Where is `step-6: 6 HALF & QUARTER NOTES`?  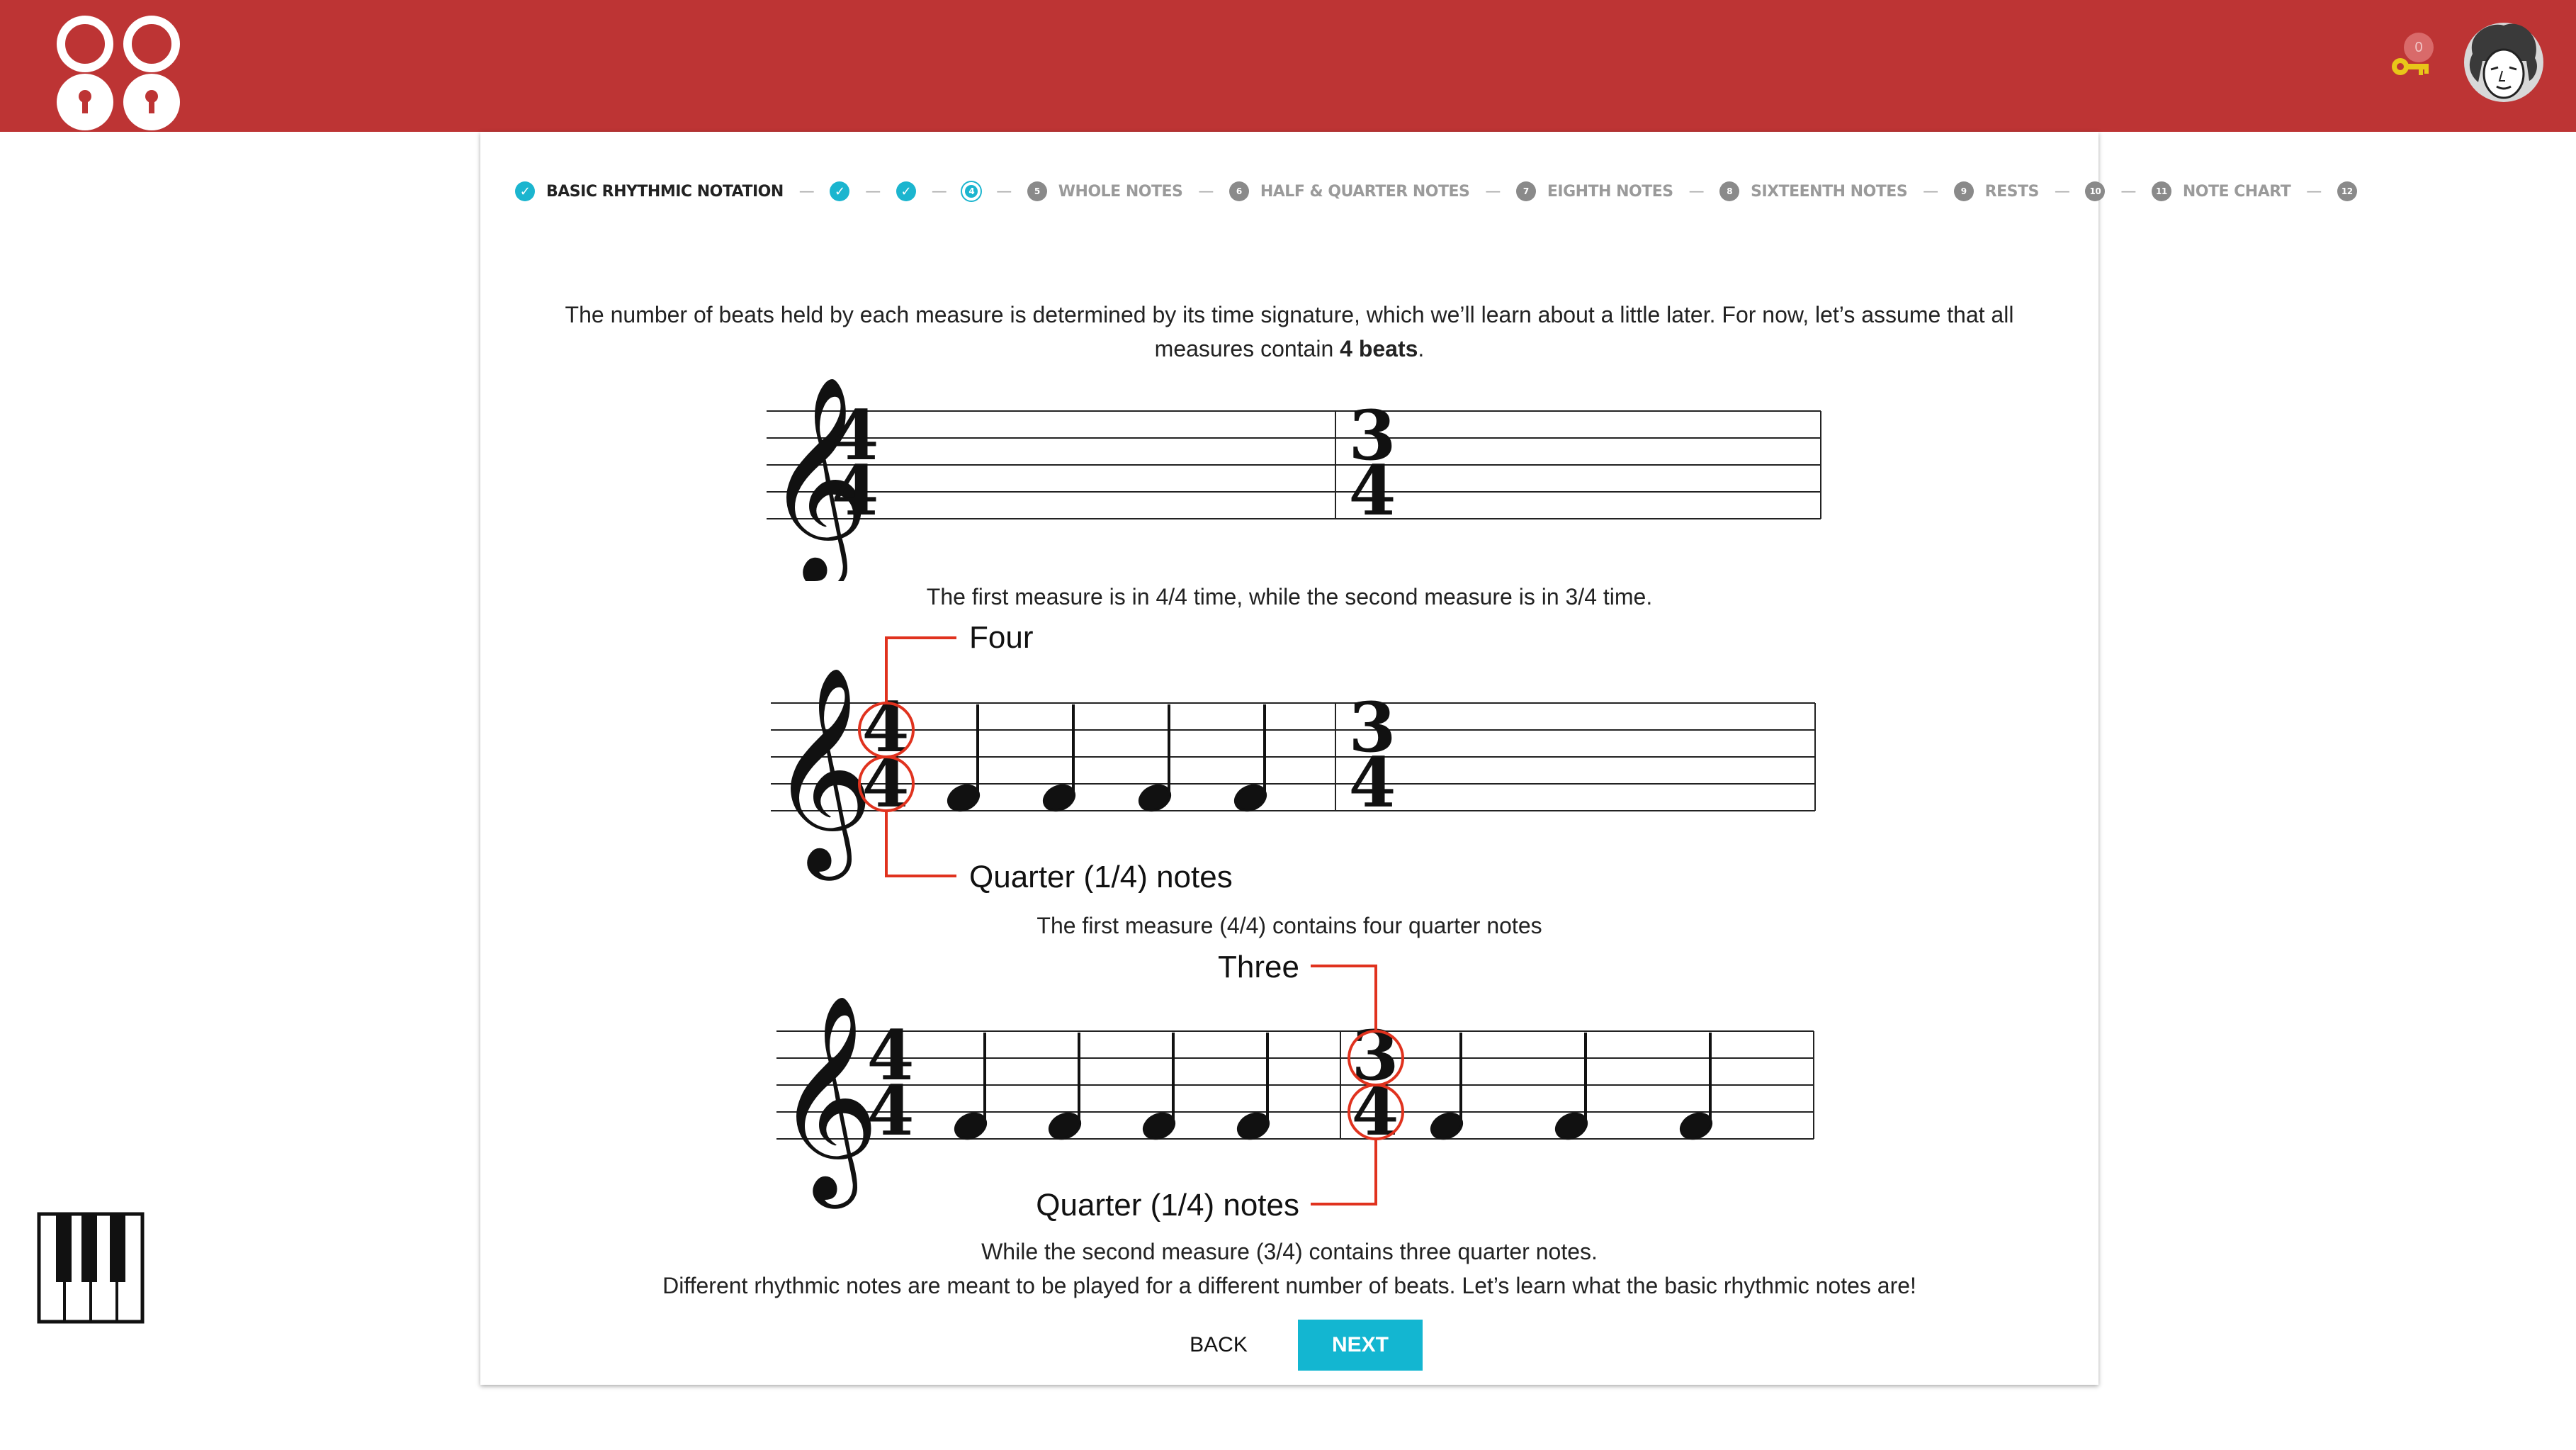 step-6: 6 HALF & QUARTER NOTES is located at coordinates (1349, 191).